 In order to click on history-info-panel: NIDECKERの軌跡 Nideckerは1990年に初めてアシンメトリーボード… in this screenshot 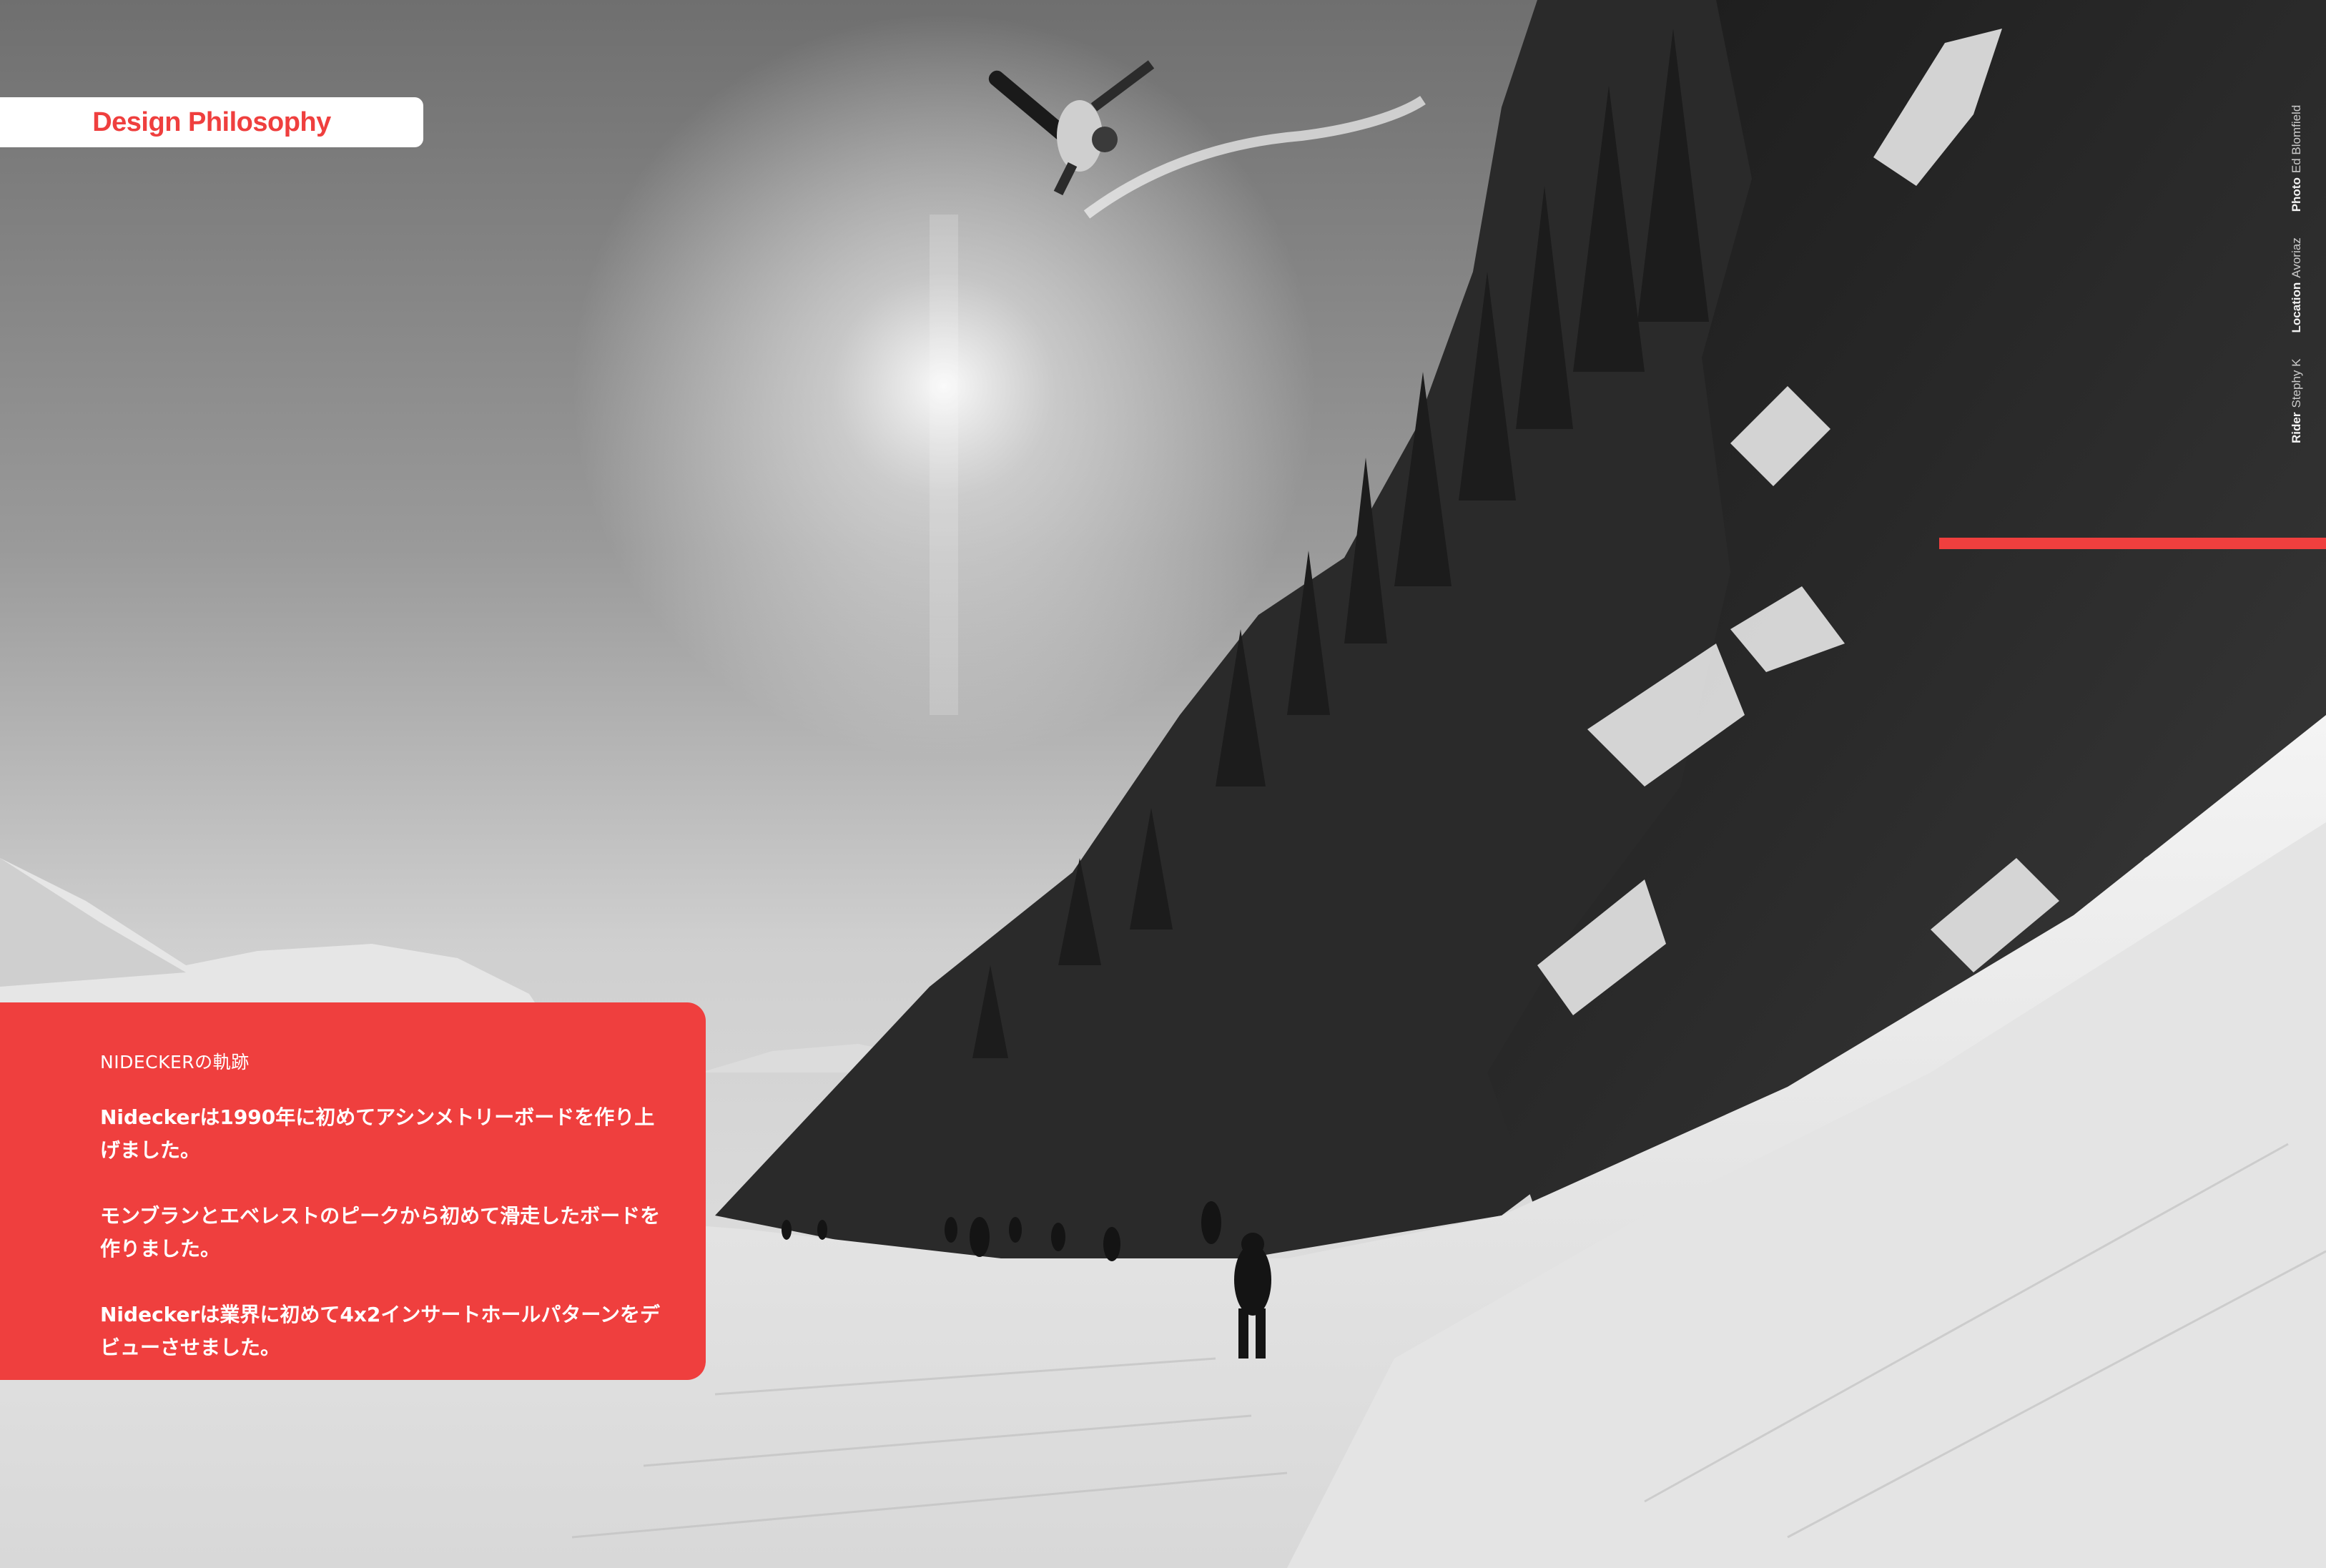, I will do `click(353, 1191)`.